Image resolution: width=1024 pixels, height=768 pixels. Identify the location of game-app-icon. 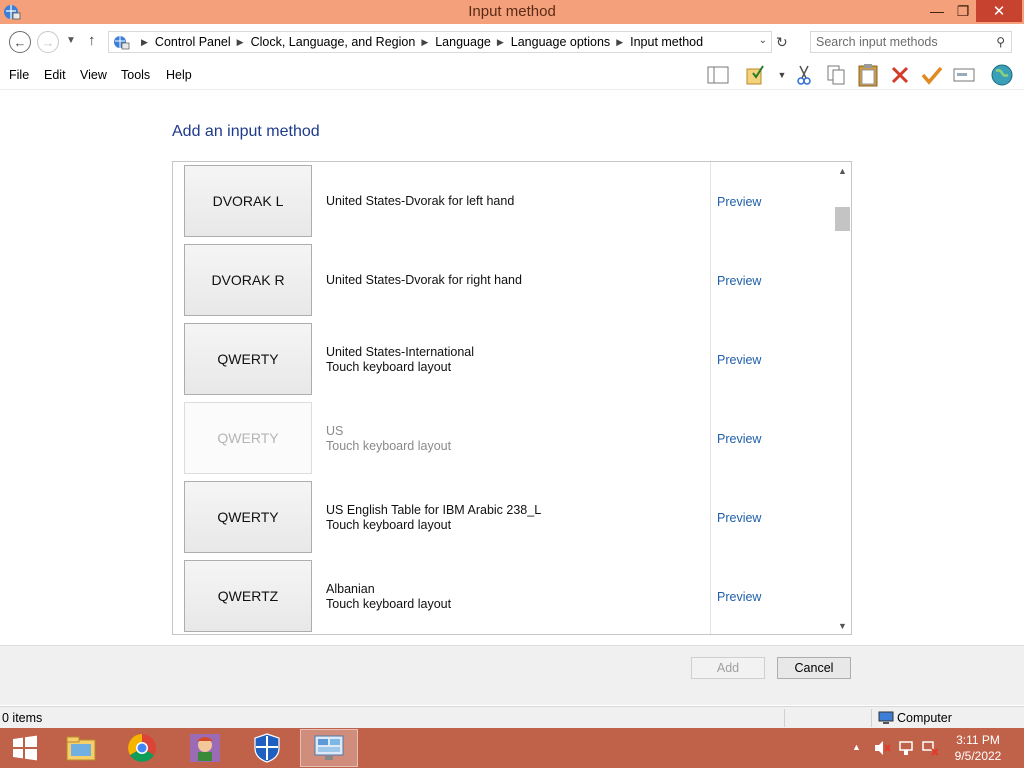
(205, 748).